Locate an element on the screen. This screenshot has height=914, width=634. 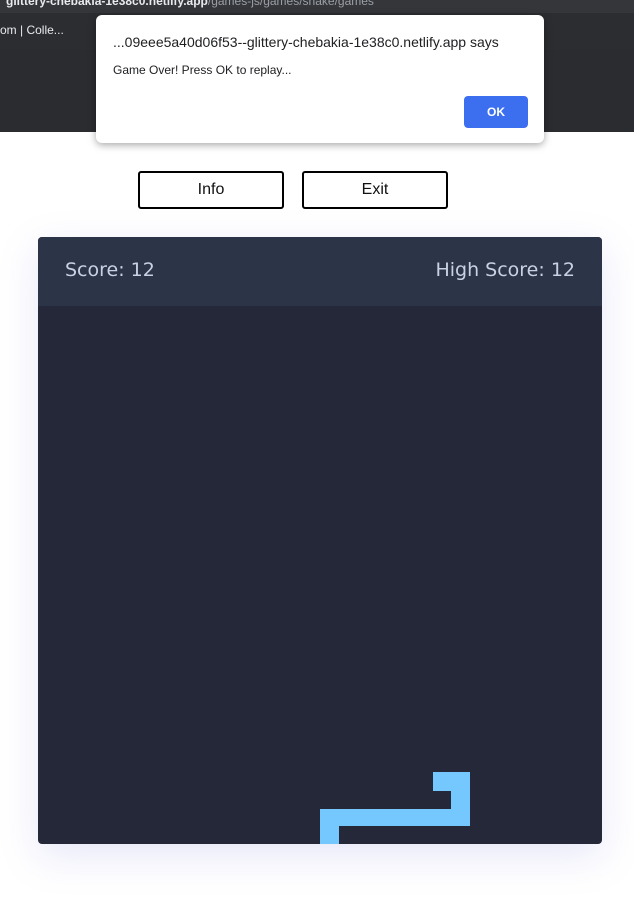
info-button: Info is located at coordinates (211, 190).